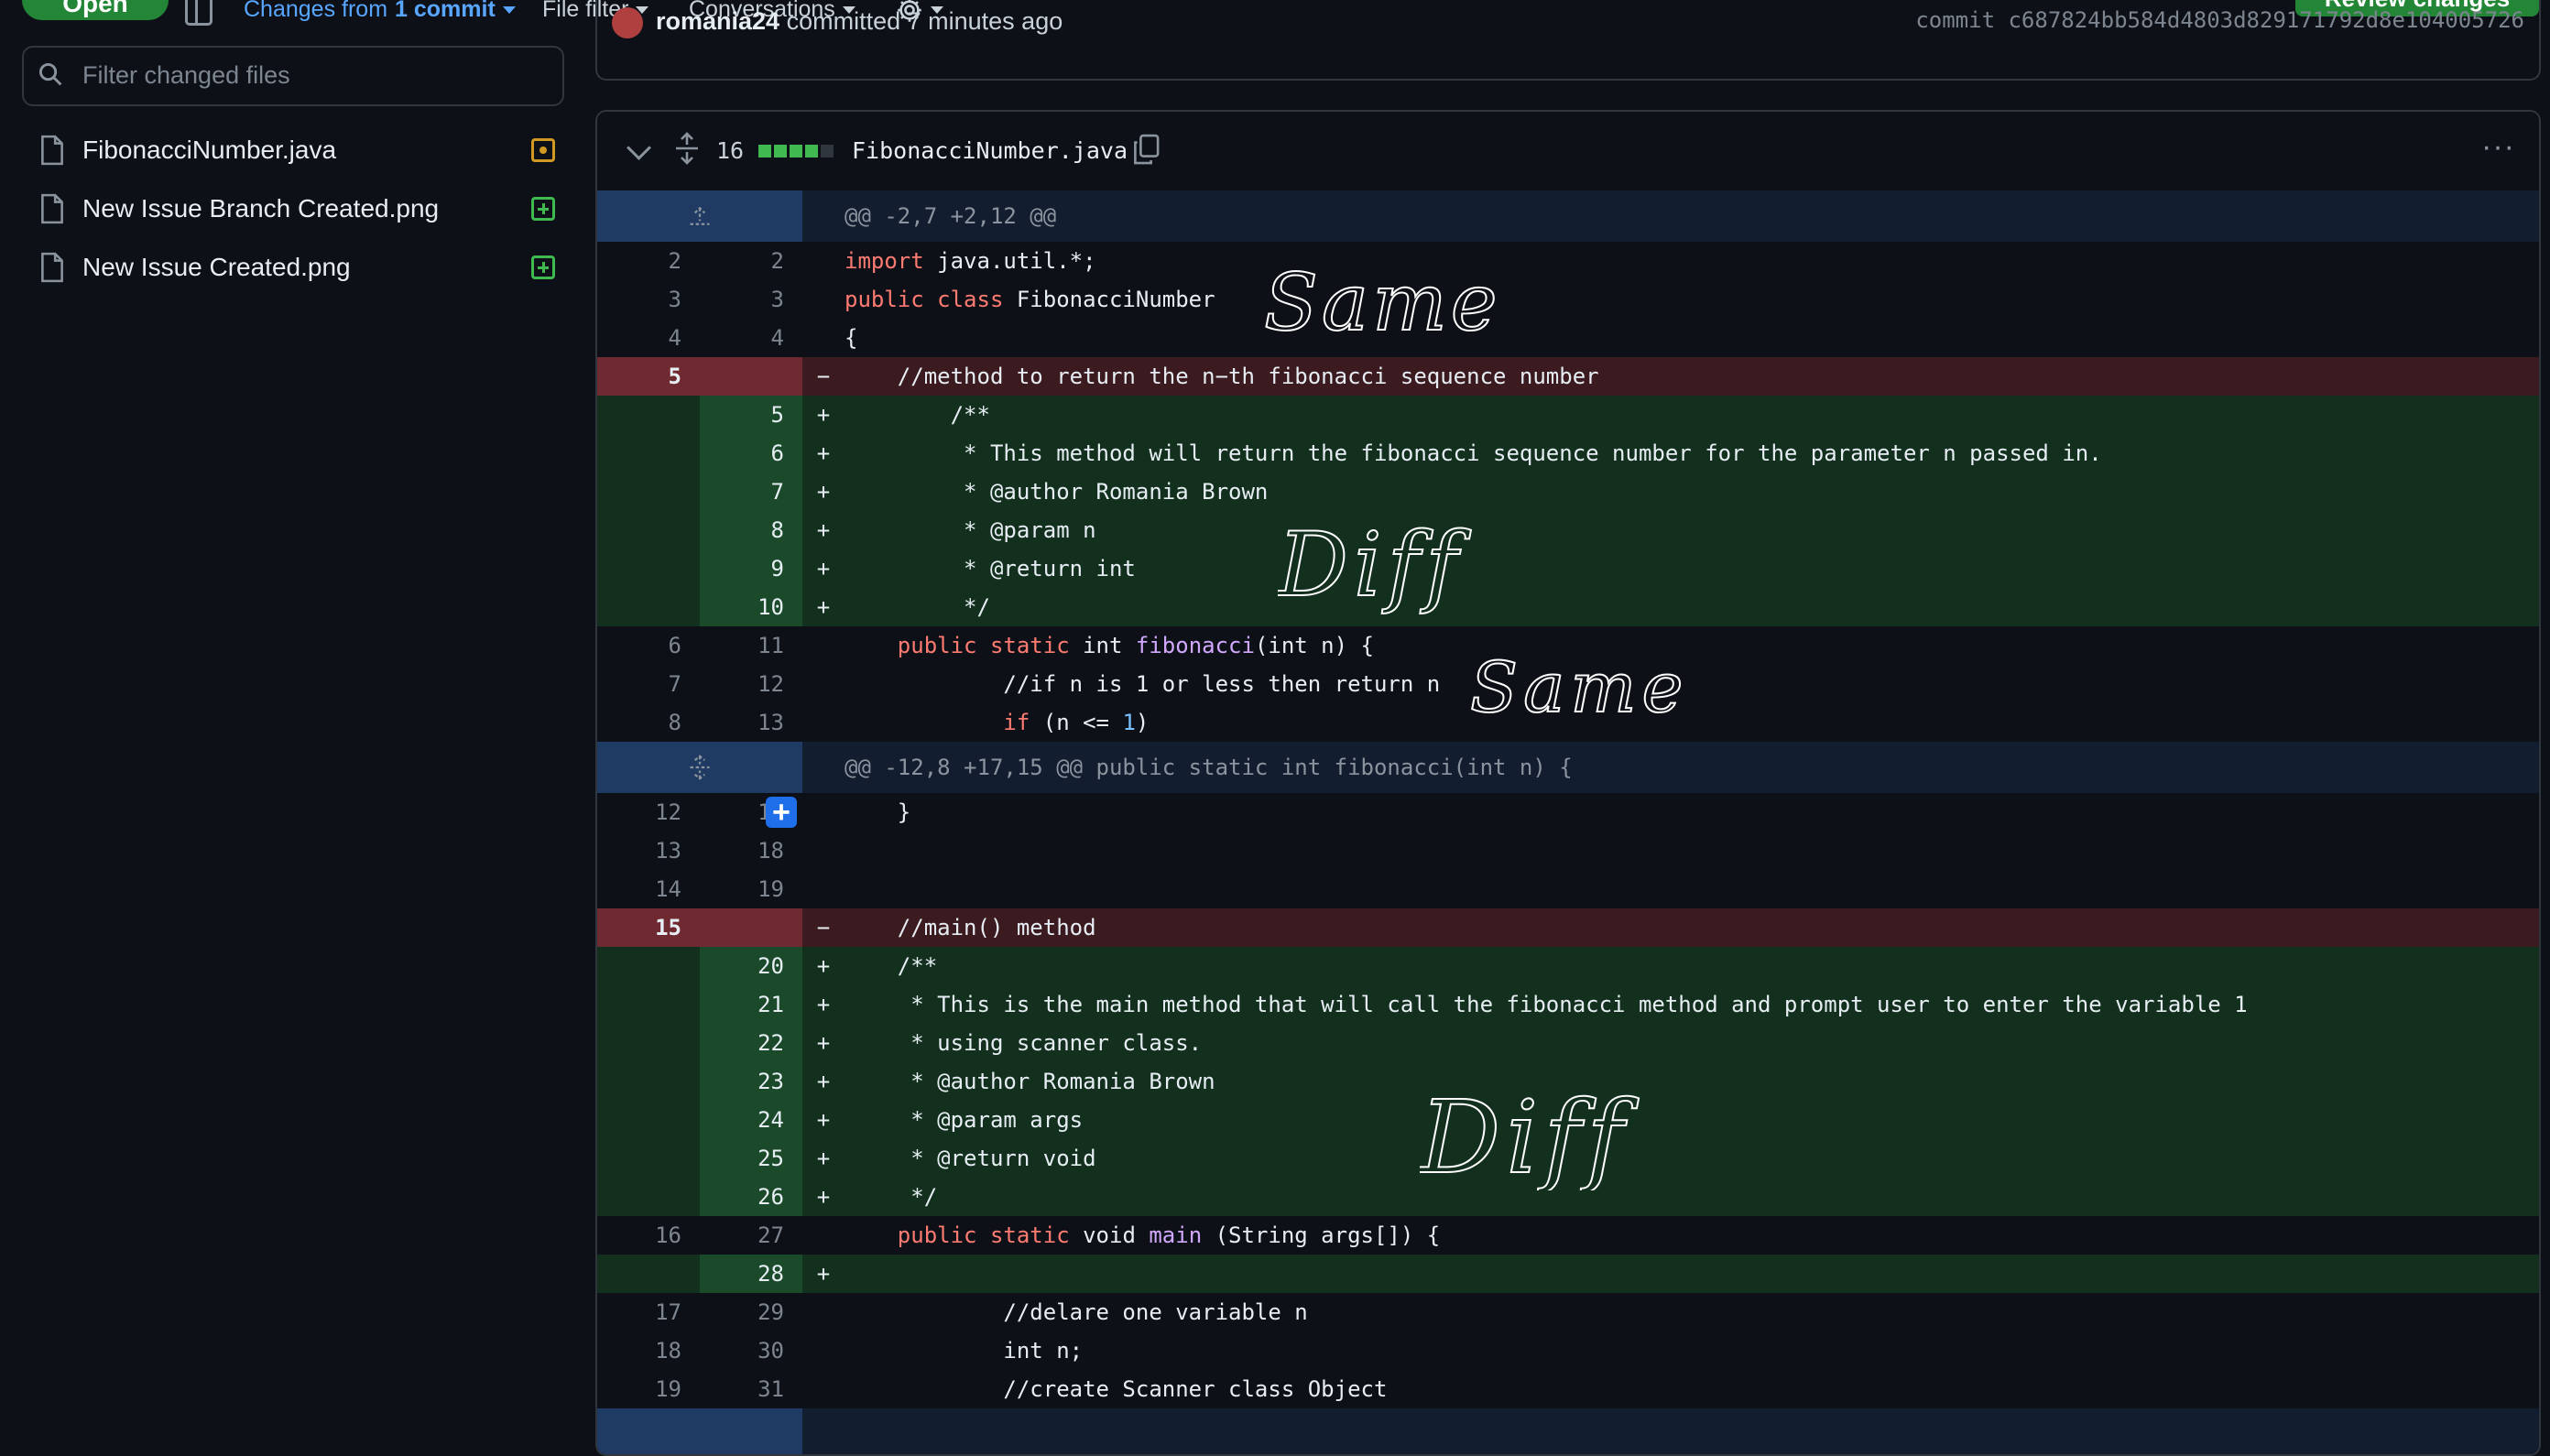 The height and width of the screenshot is (1456, 2550). What do you see at coordinates (1568, 1431) in the screenshot?
I see `hunk-header` at bounding box center [1568, 1431].